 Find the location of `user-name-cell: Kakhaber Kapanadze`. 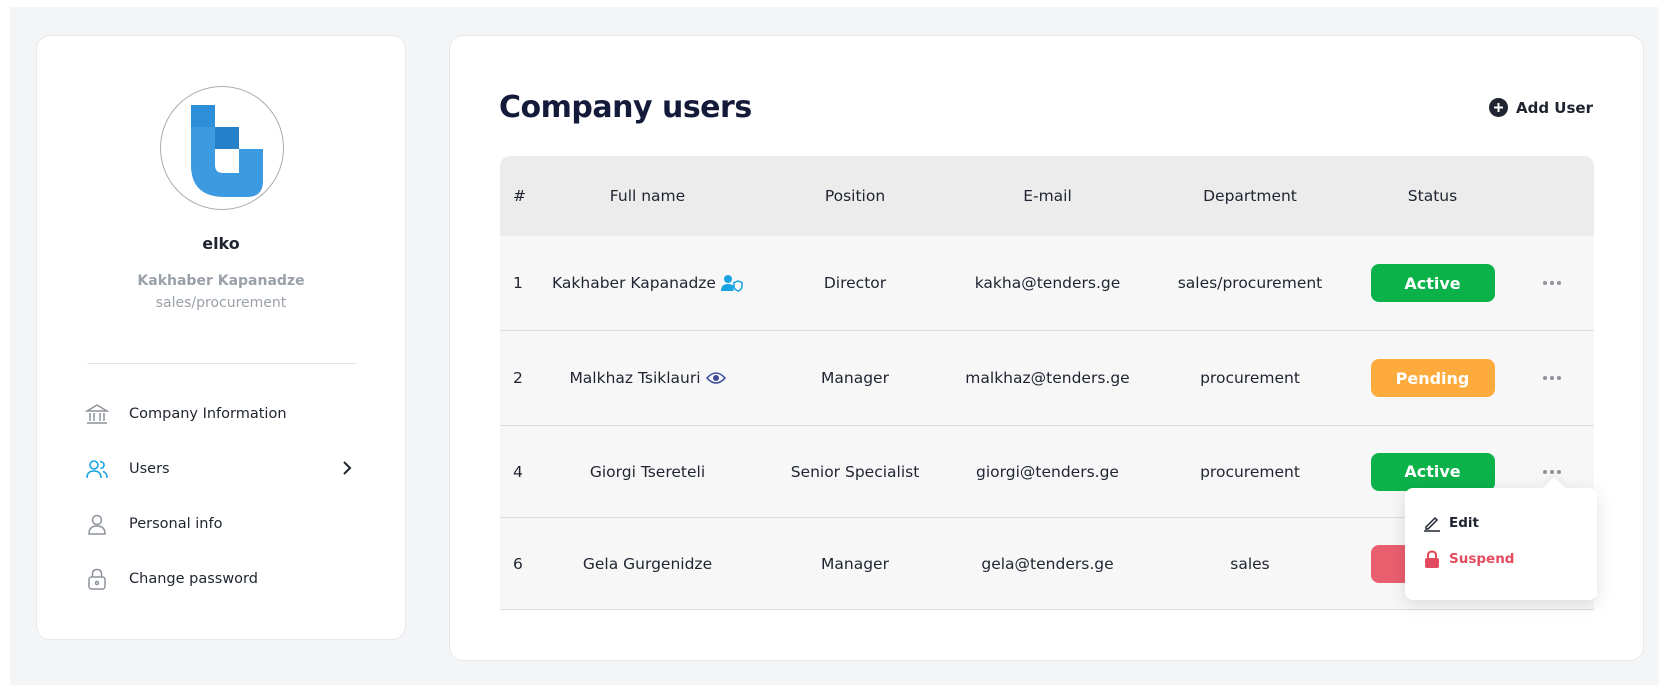

user-name-cell: Kakhaber Kapanadze is located at coordinates (647, 283).